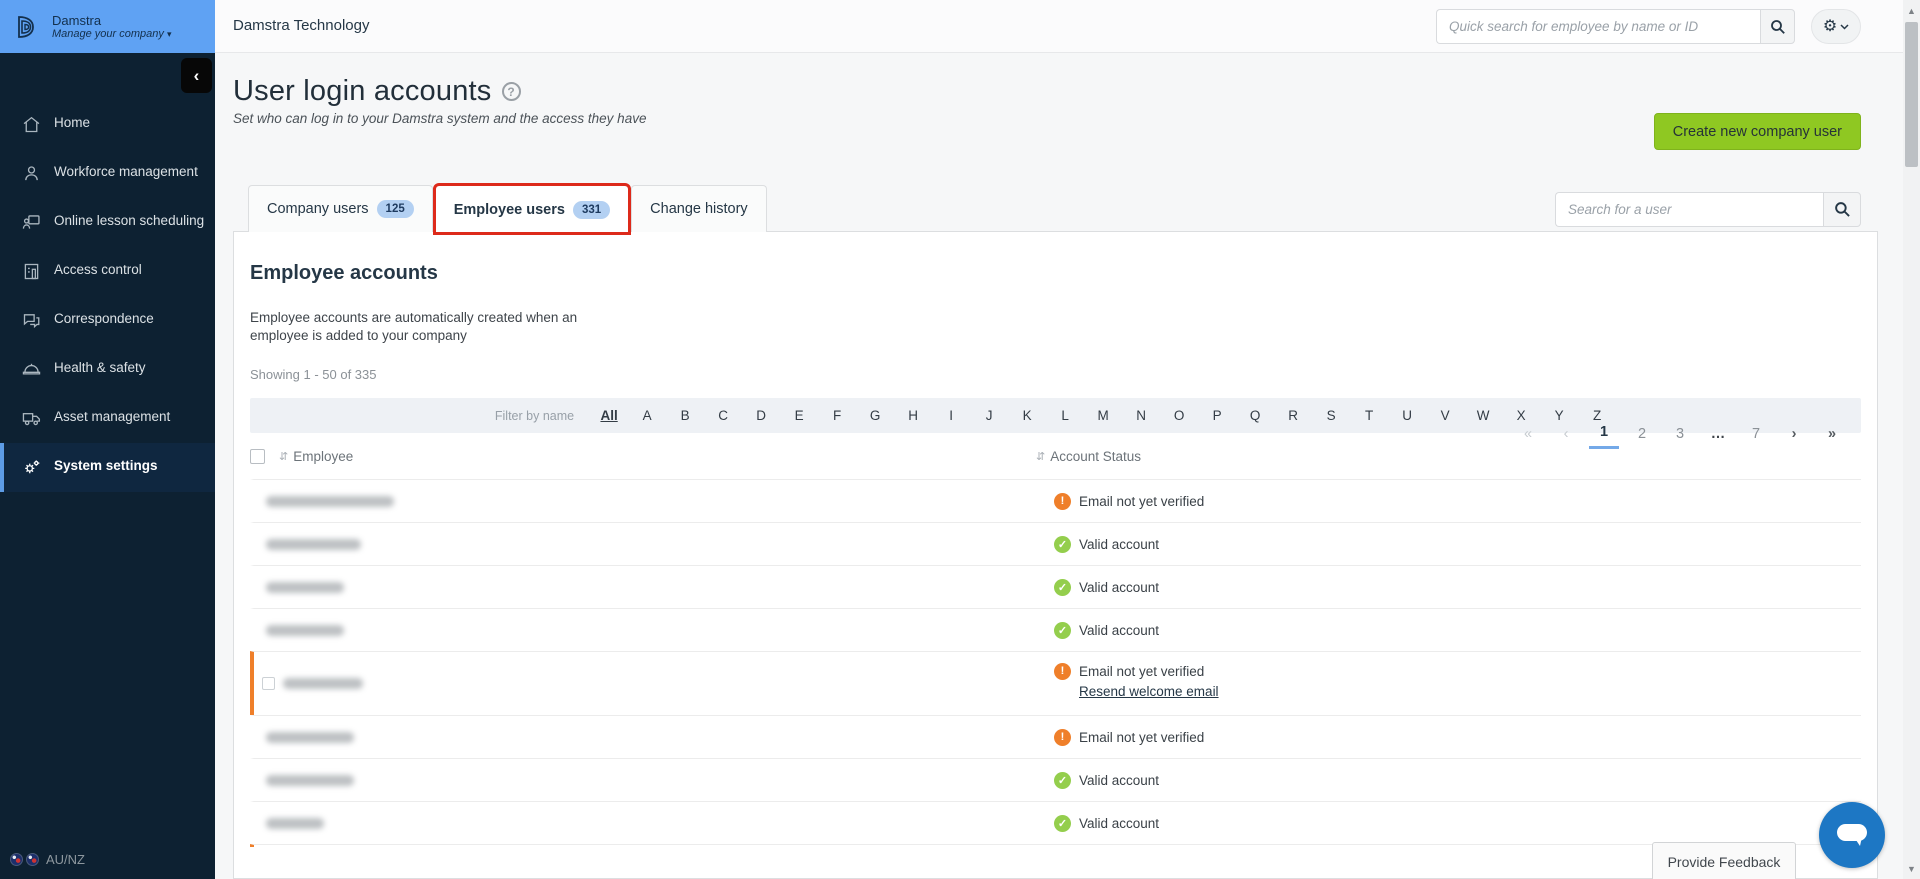  What do you see at coordinates (107, 222) in the screenshot?
I see `sidebar-item-online-lesson-scheduling: Online lesson scheduling` at bounding box center [107, 222].